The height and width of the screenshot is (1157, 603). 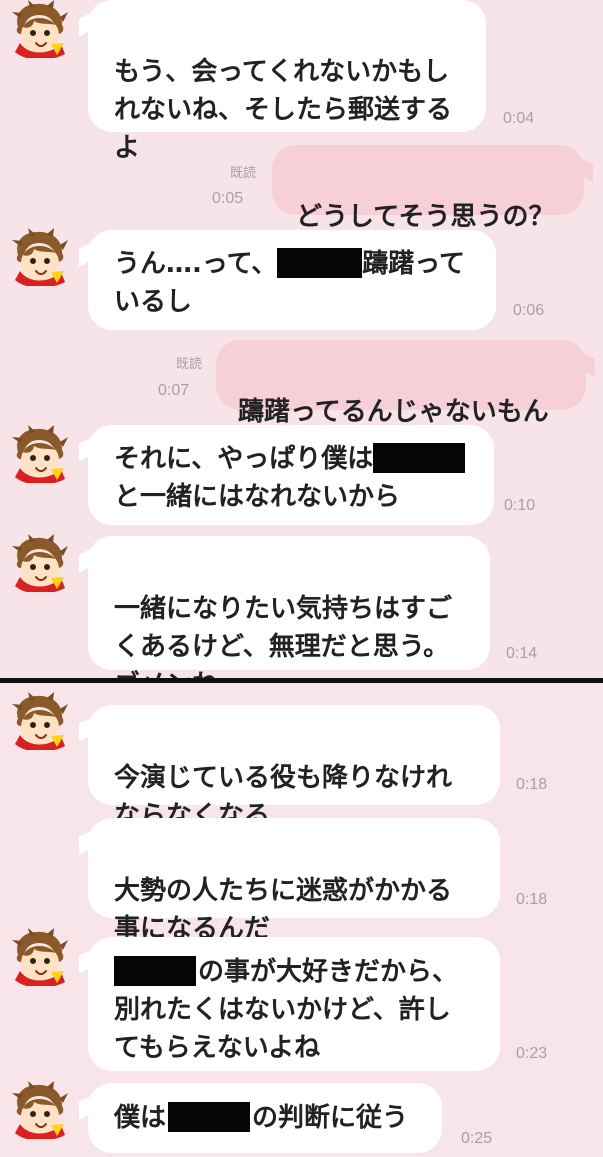 I want to click on incoming-message-bubble: もう、会ってくれないかもし れないね、そしたら郵送する よ, so click(x=287, y=81).